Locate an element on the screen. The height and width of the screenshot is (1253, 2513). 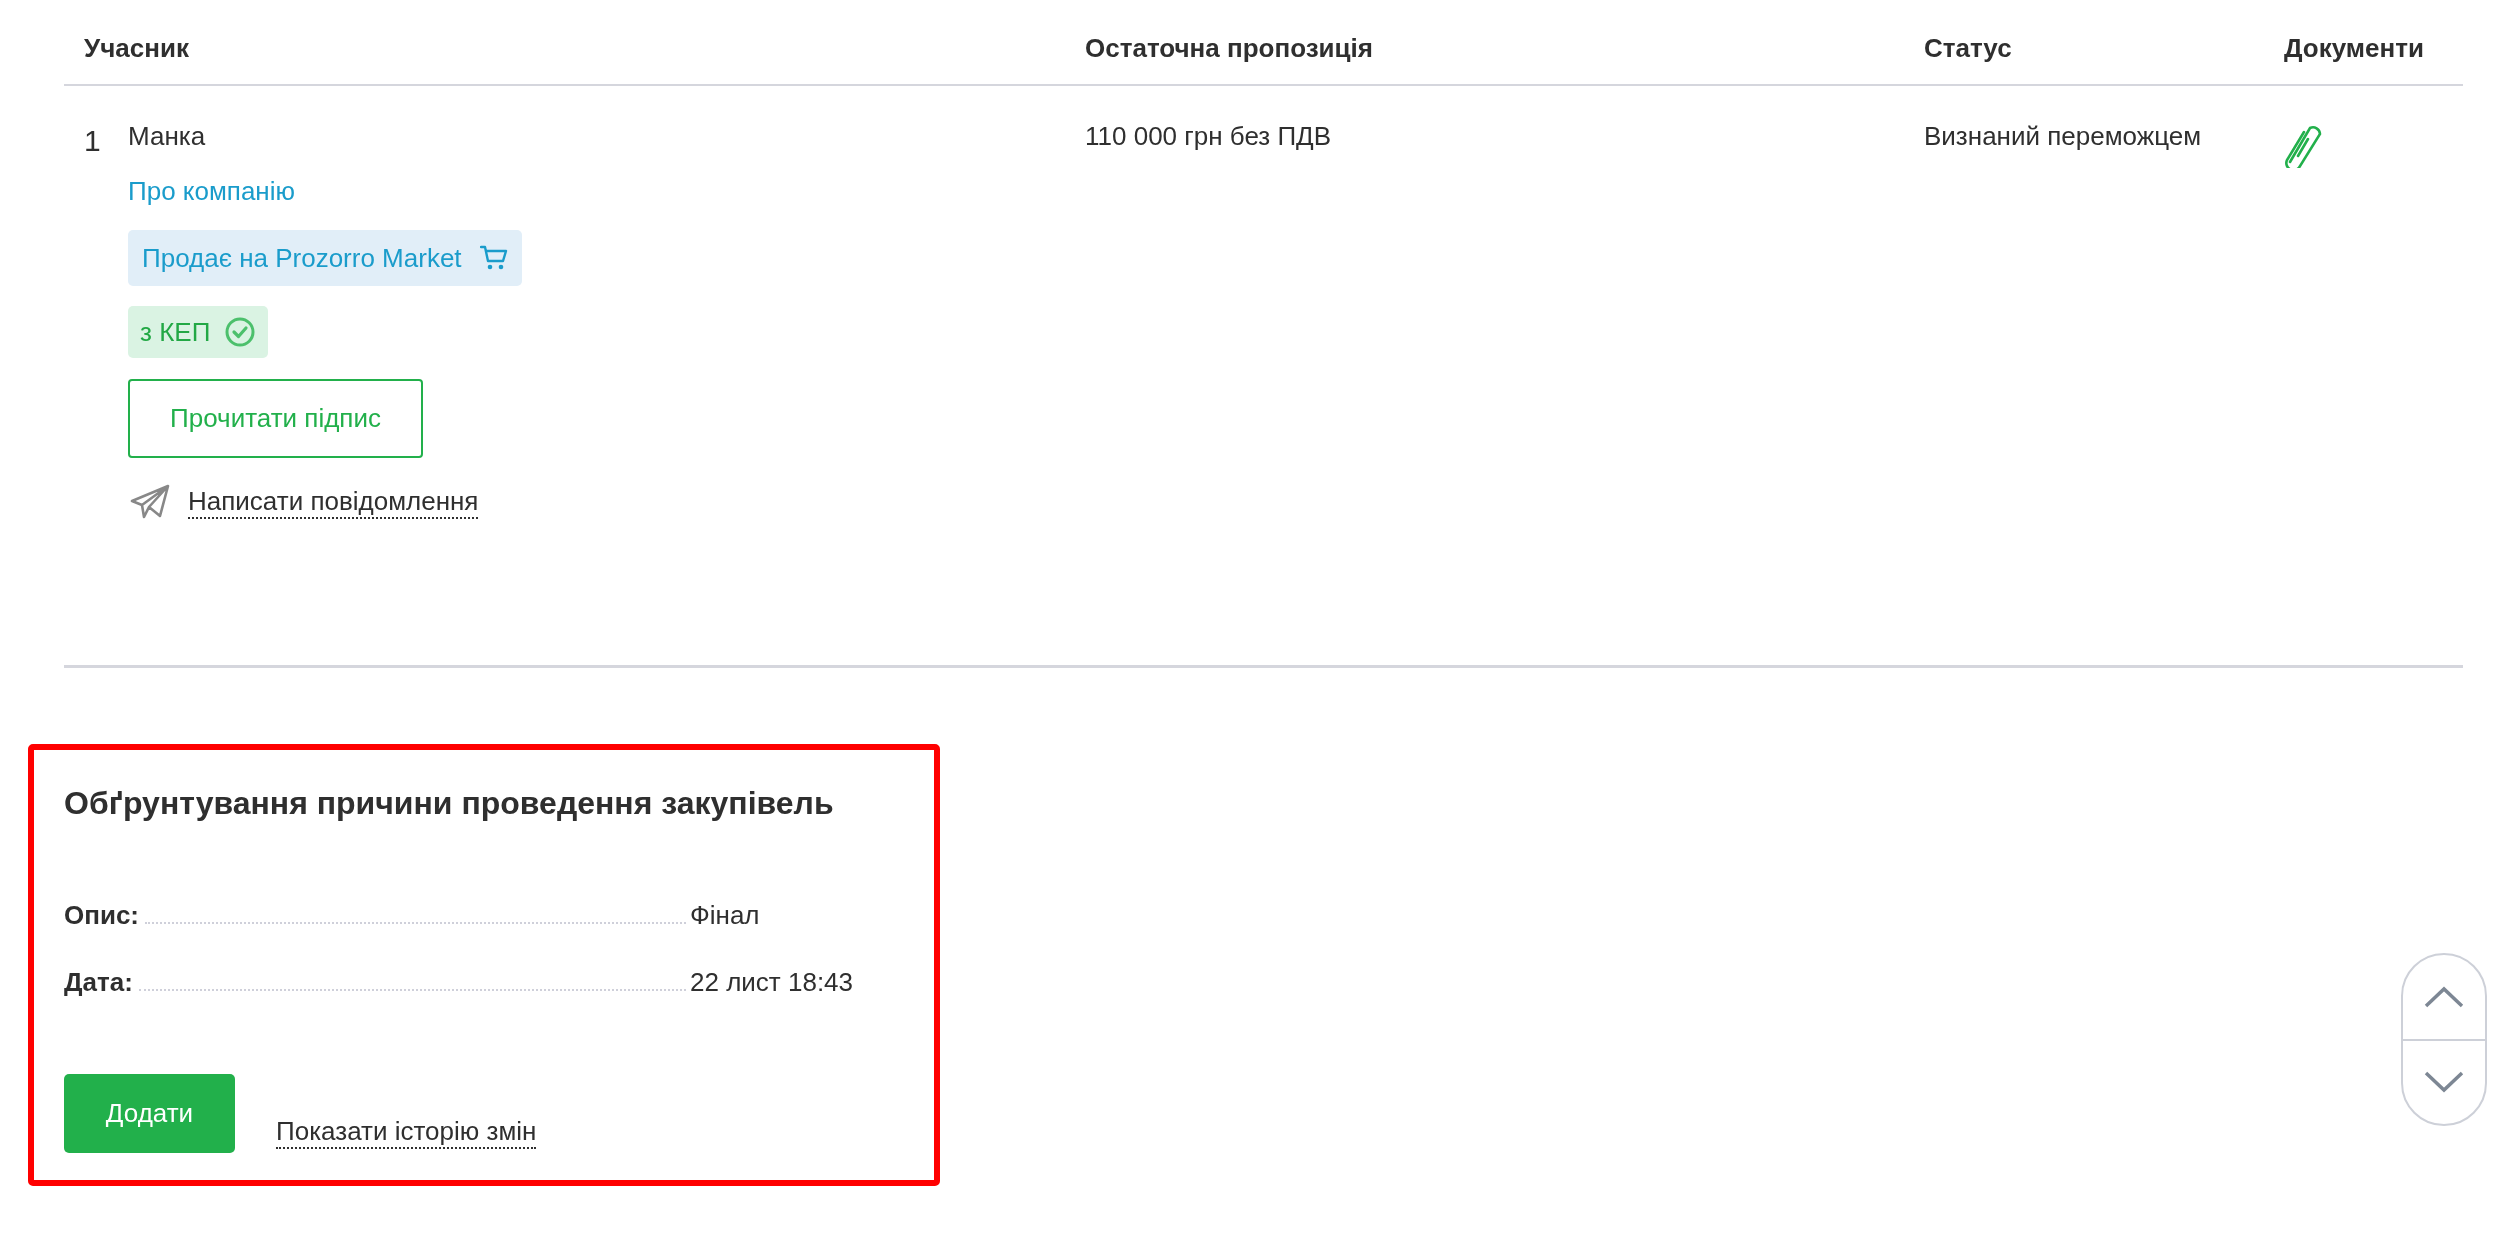
section-title: Обґрунтування причини проведення закупівель is located at coordinates (449, 803).